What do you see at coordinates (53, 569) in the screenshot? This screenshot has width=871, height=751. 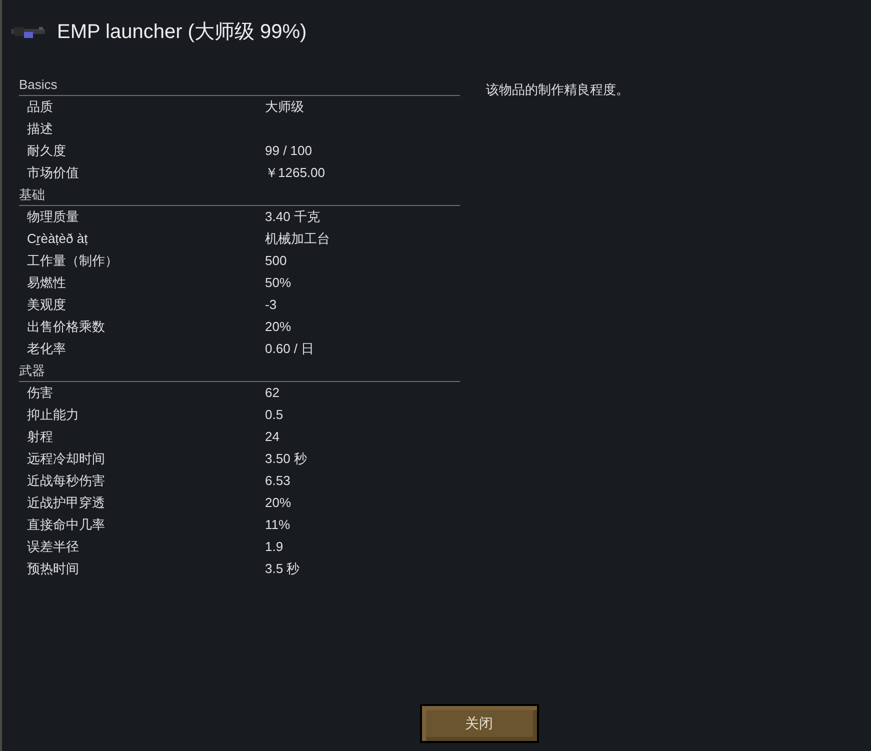 I see `stat-label: 预热时间` at bounding box center [53, 569].